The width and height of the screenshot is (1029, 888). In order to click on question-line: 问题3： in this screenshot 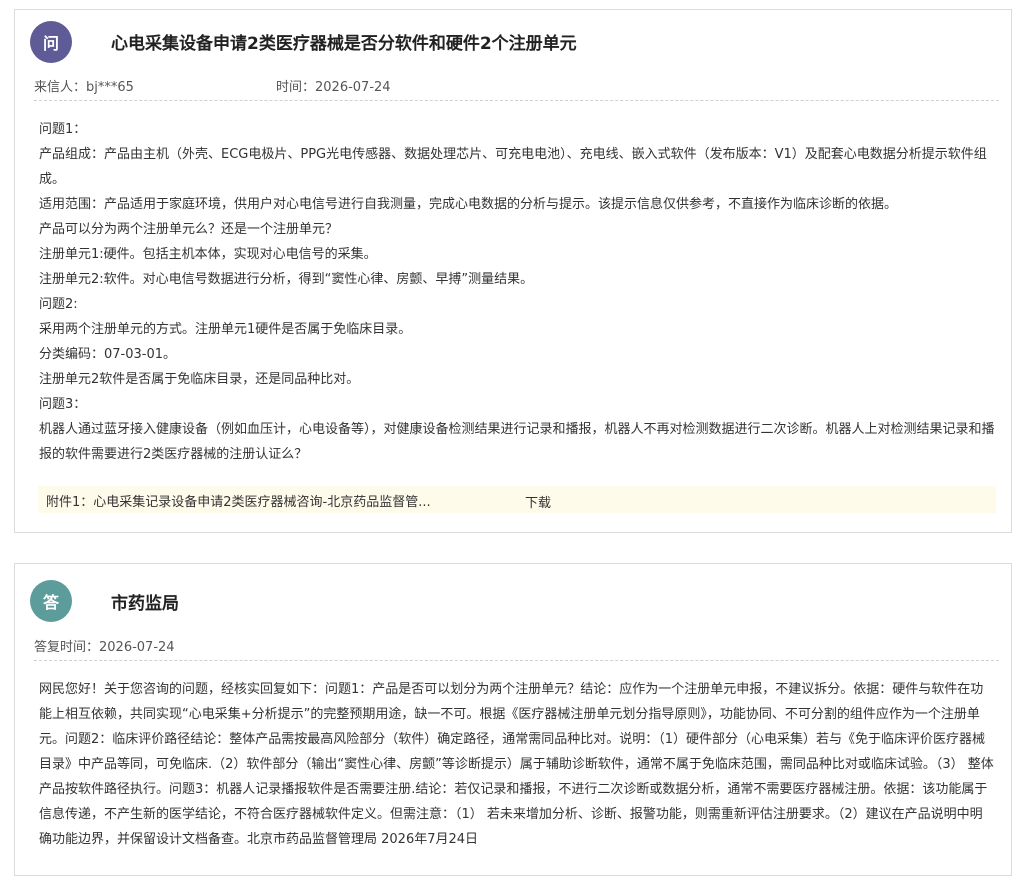, I will do `click(63, 404)`.